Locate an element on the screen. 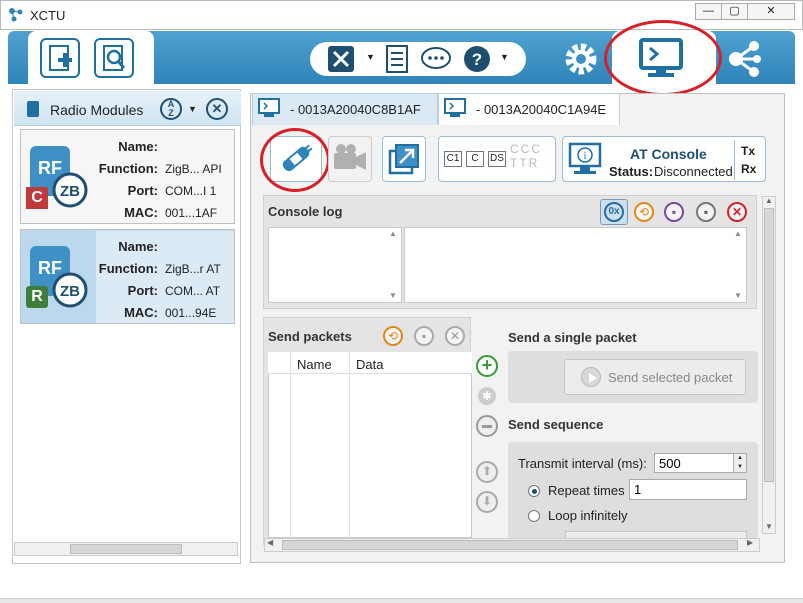 Image resolution: width=803 pixels, height=603 pixels. delete-packets-icon: ✕ is located at coordinates (455, 336).